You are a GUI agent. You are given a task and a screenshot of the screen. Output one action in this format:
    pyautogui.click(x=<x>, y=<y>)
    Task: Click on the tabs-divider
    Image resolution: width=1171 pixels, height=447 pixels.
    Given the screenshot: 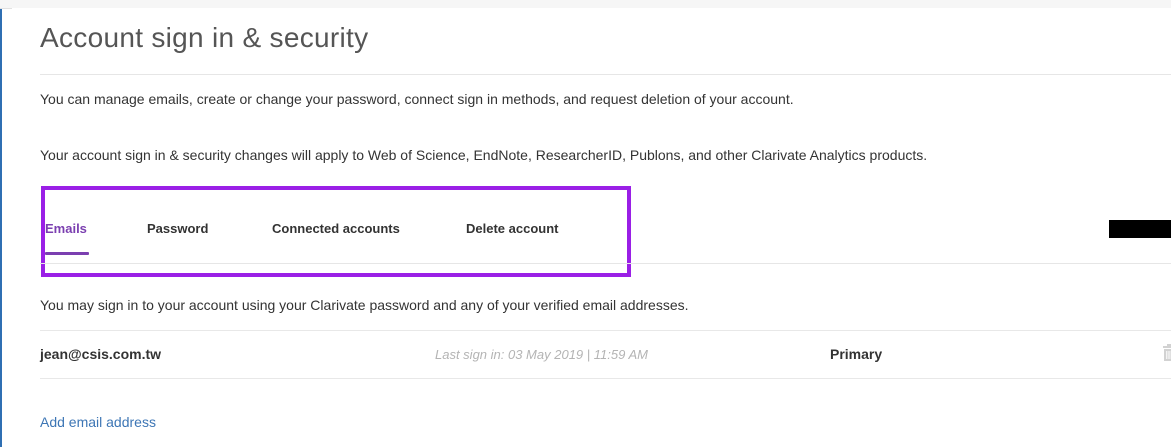 What is the action you would take?
    pyautogui.click(x=605, y=263)
    